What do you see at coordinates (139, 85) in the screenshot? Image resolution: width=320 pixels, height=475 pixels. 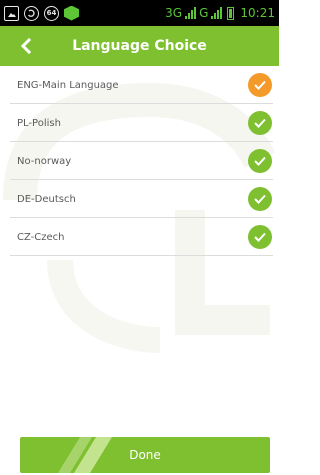 I see `language-item-eng: ENG-Main Language` at bounding box center [139, 85].